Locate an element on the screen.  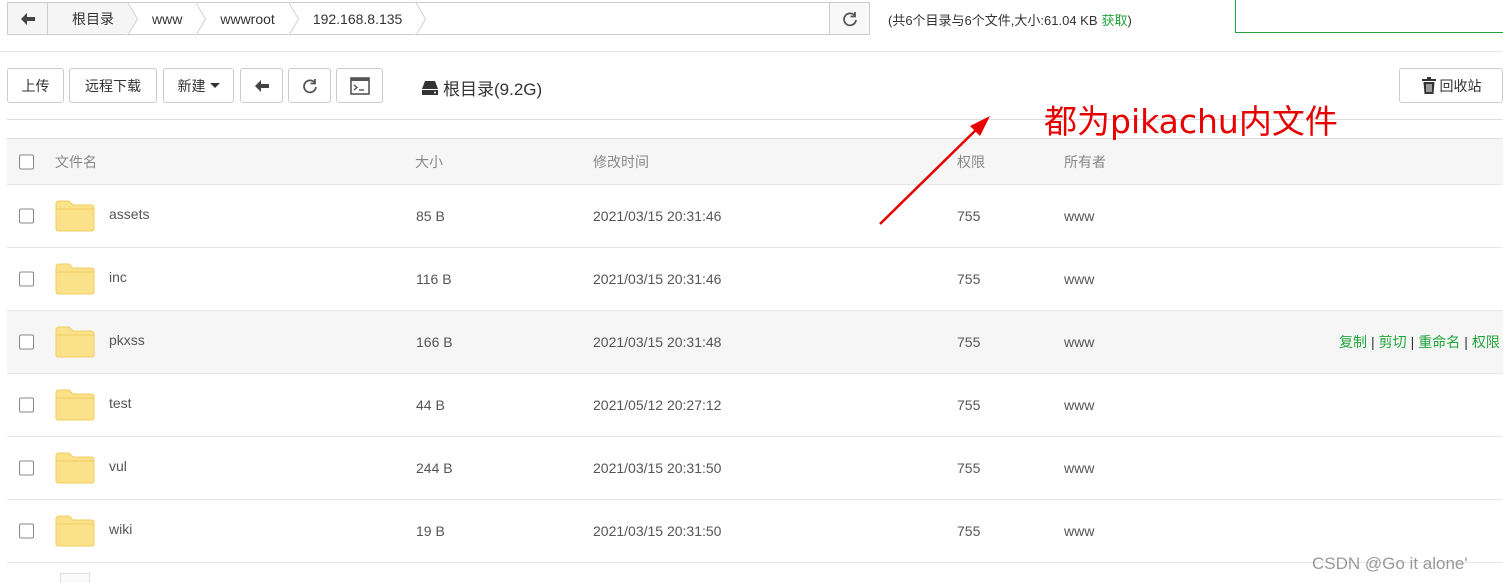
table-row: inc 116 B 2021/03/15 20:31:46 755 www is located at coordinates (755, 279).